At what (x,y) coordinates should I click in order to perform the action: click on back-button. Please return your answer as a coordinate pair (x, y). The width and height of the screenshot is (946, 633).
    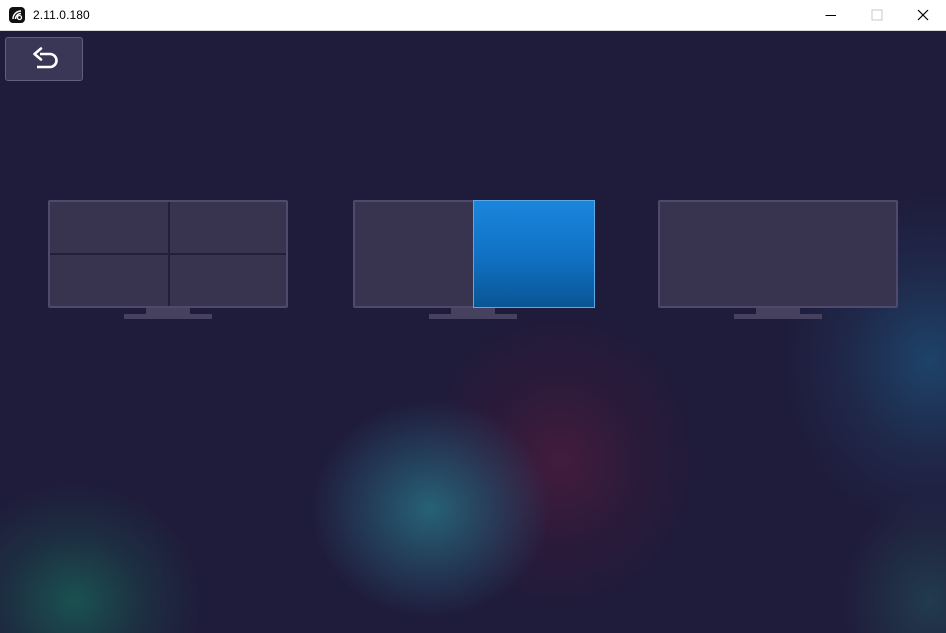
    Looking at the image, I should click on (44, 59).